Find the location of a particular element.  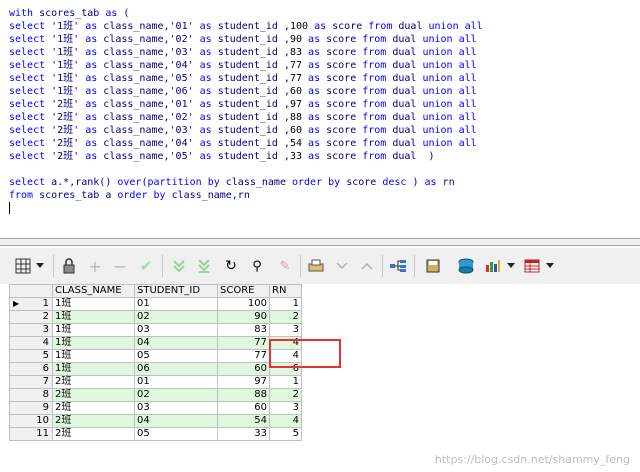

sort-up-icon is located at coordinates (367, 266).